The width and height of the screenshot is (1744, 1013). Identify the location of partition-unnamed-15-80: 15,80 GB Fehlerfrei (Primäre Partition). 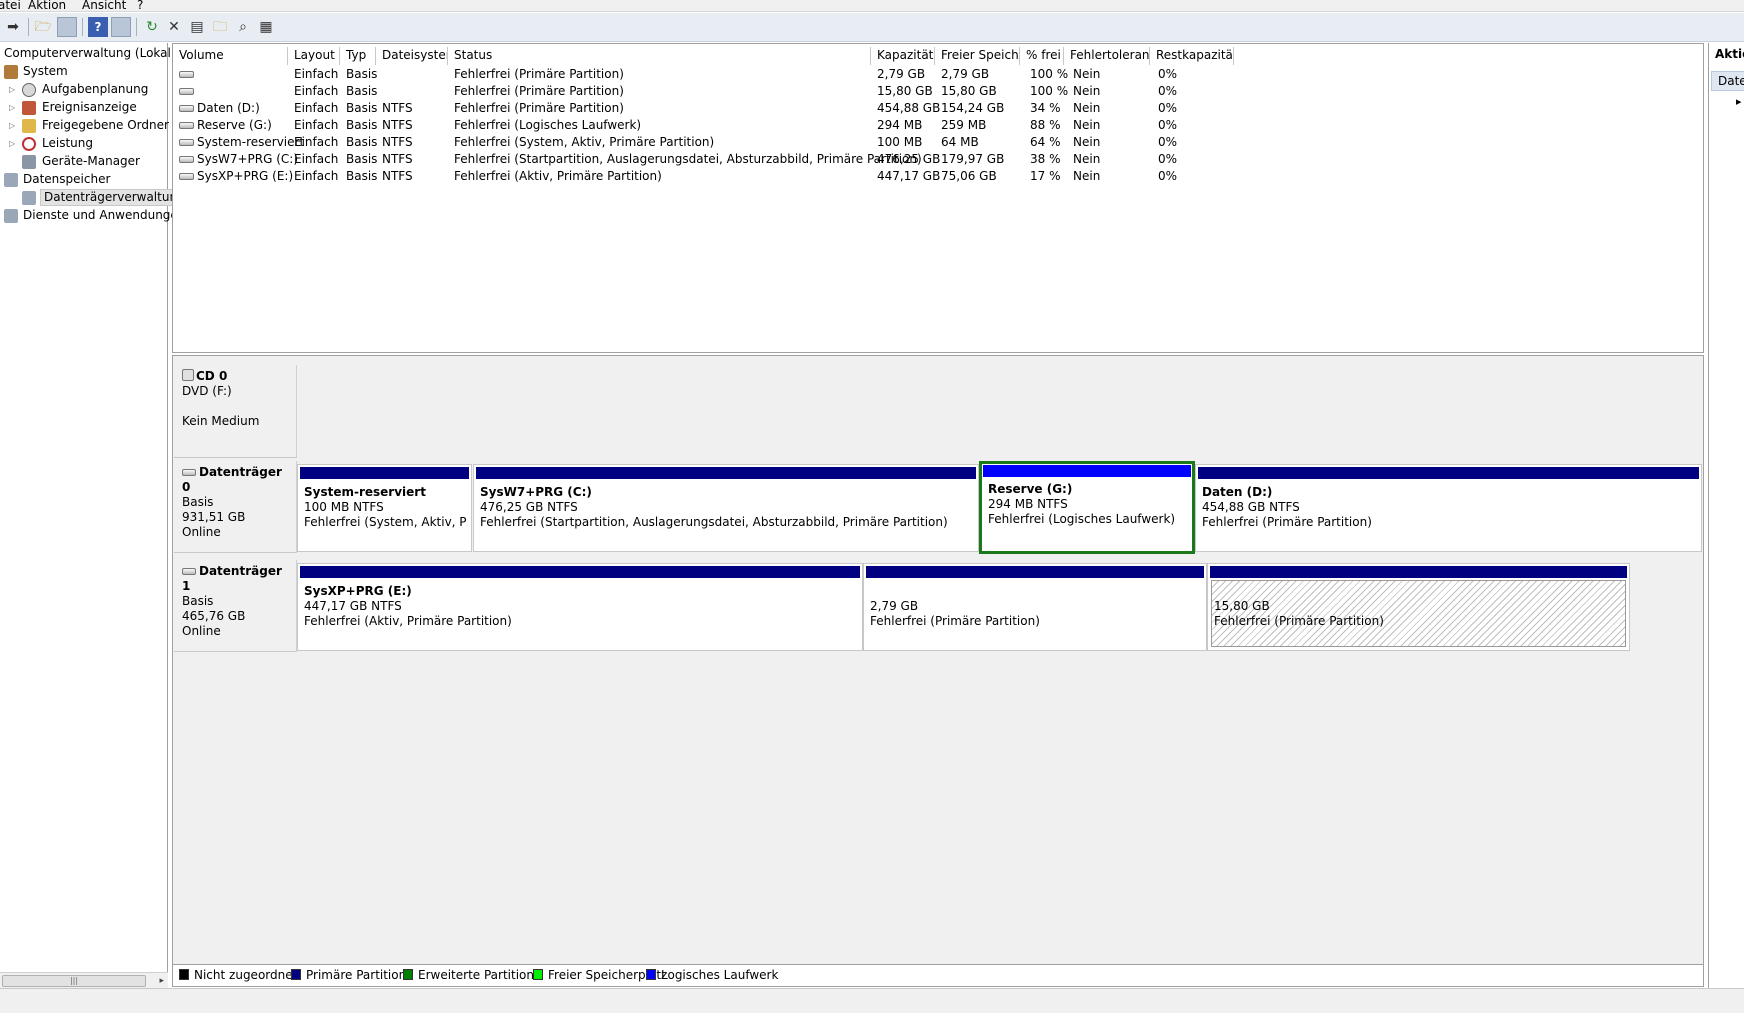
(1418, 607).